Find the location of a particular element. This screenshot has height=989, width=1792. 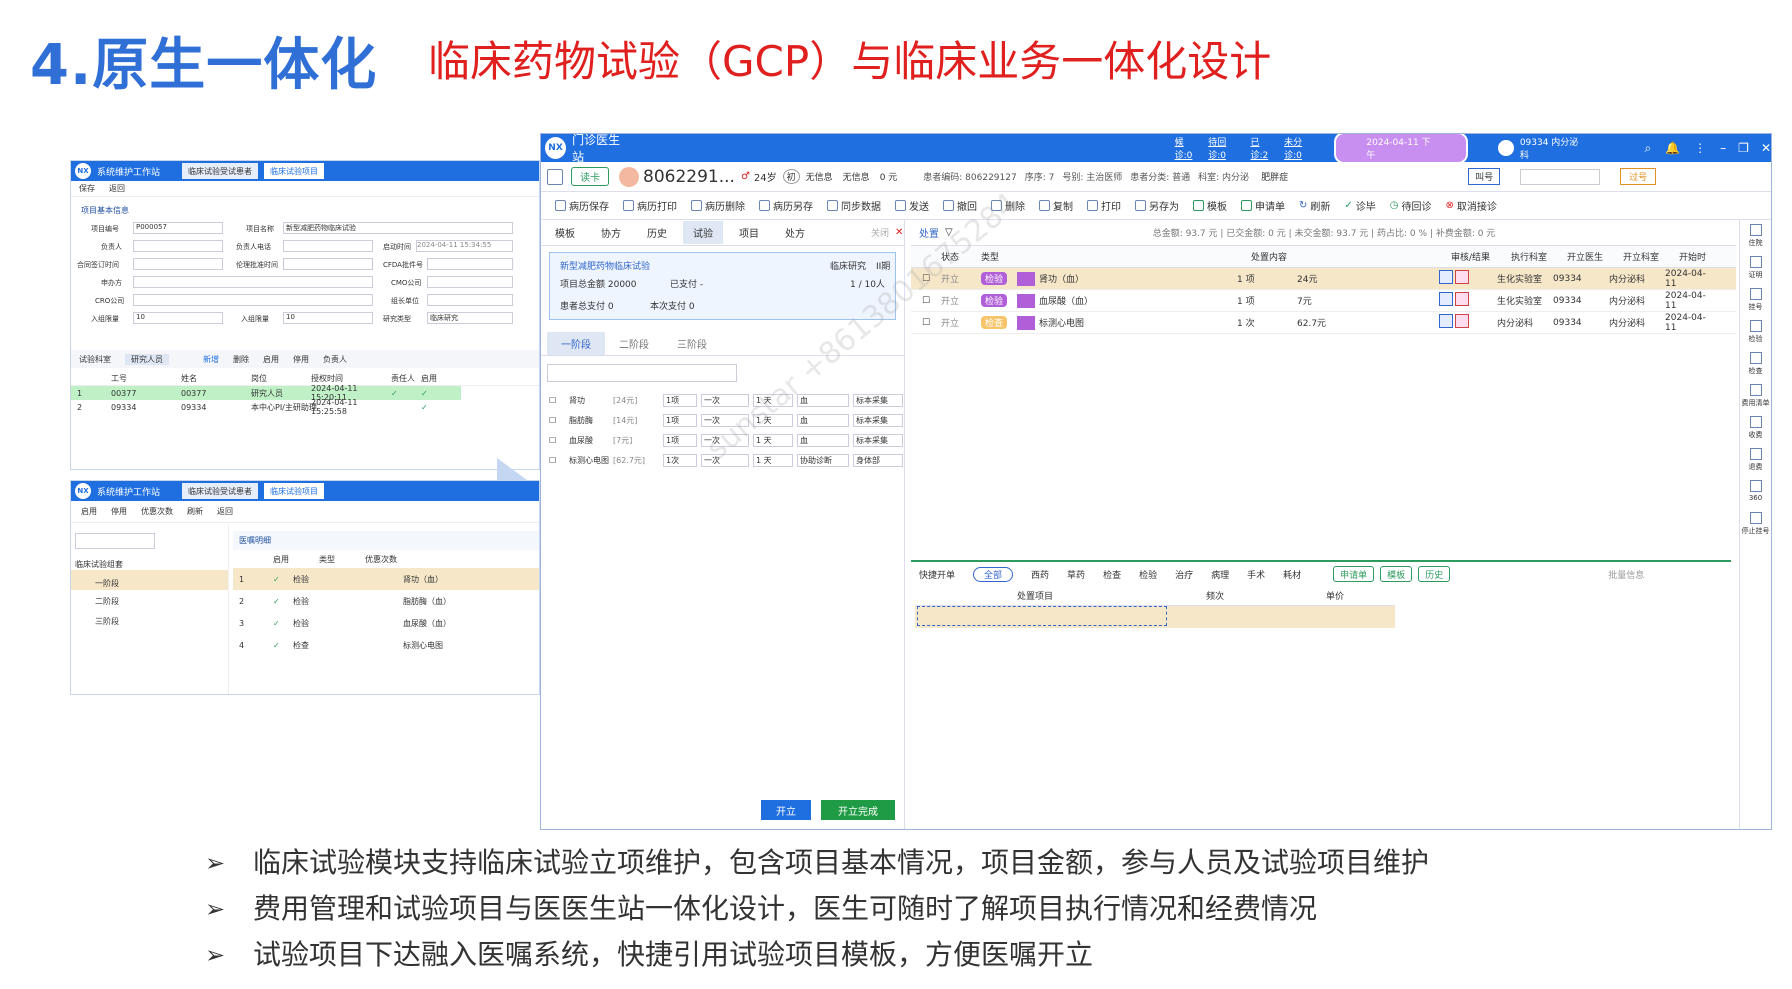

enroll-quota-field: 10 is located at coordinates (328, 318).